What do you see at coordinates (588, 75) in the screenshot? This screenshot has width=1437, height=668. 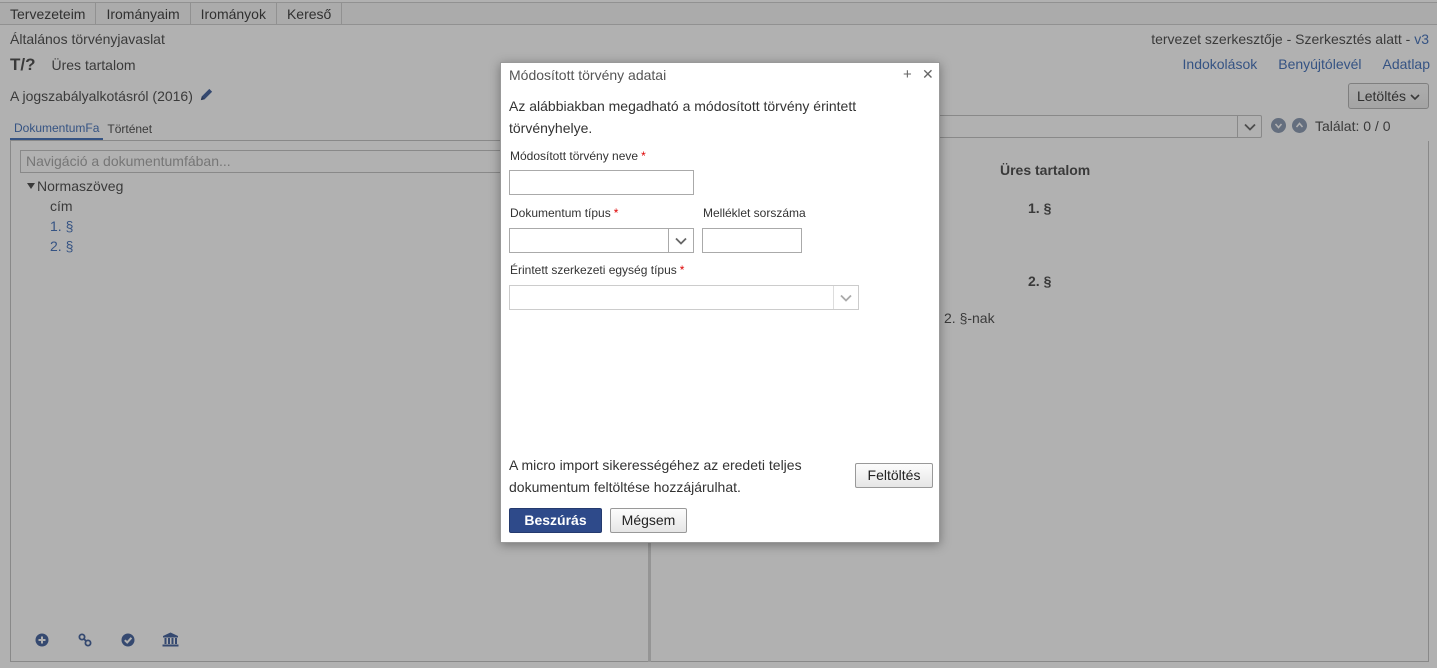 I see `dialog-title: Módosított törvény adatai` at bounding box center [588, 75].